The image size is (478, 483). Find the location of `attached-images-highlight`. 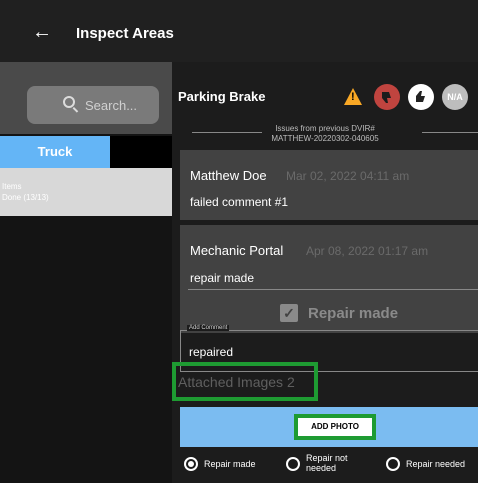

attached-images-highlight is located at coordinates (245, 381).